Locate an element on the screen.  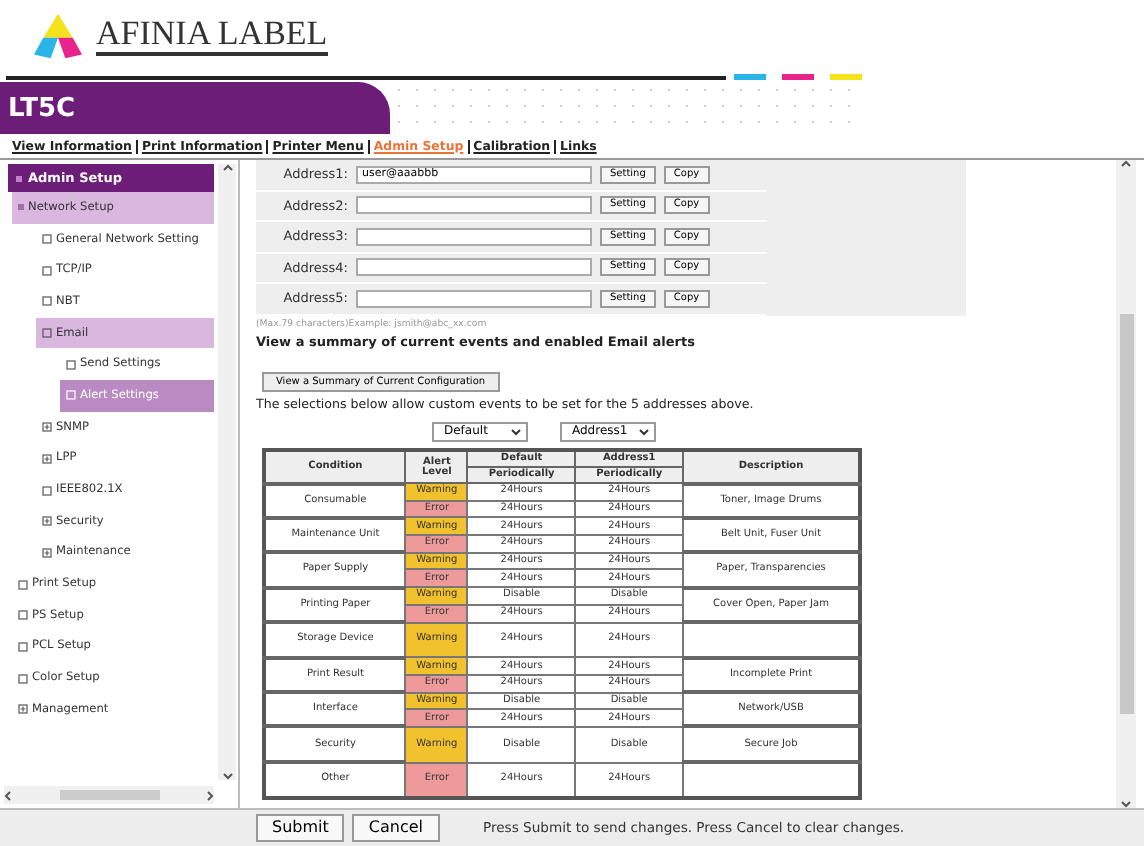
color-dashes-drawing is located at coordinates (800, 77).